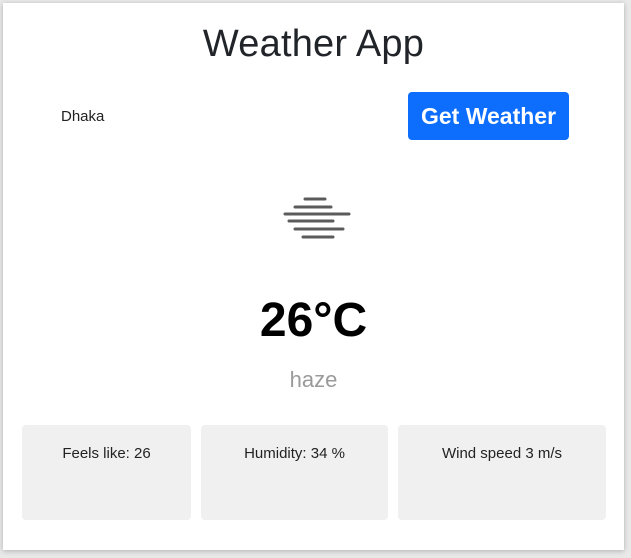 This screenshot has width=631, height=558. I want to click on feels-like-card: Feels like: 26, so click(106, 472).